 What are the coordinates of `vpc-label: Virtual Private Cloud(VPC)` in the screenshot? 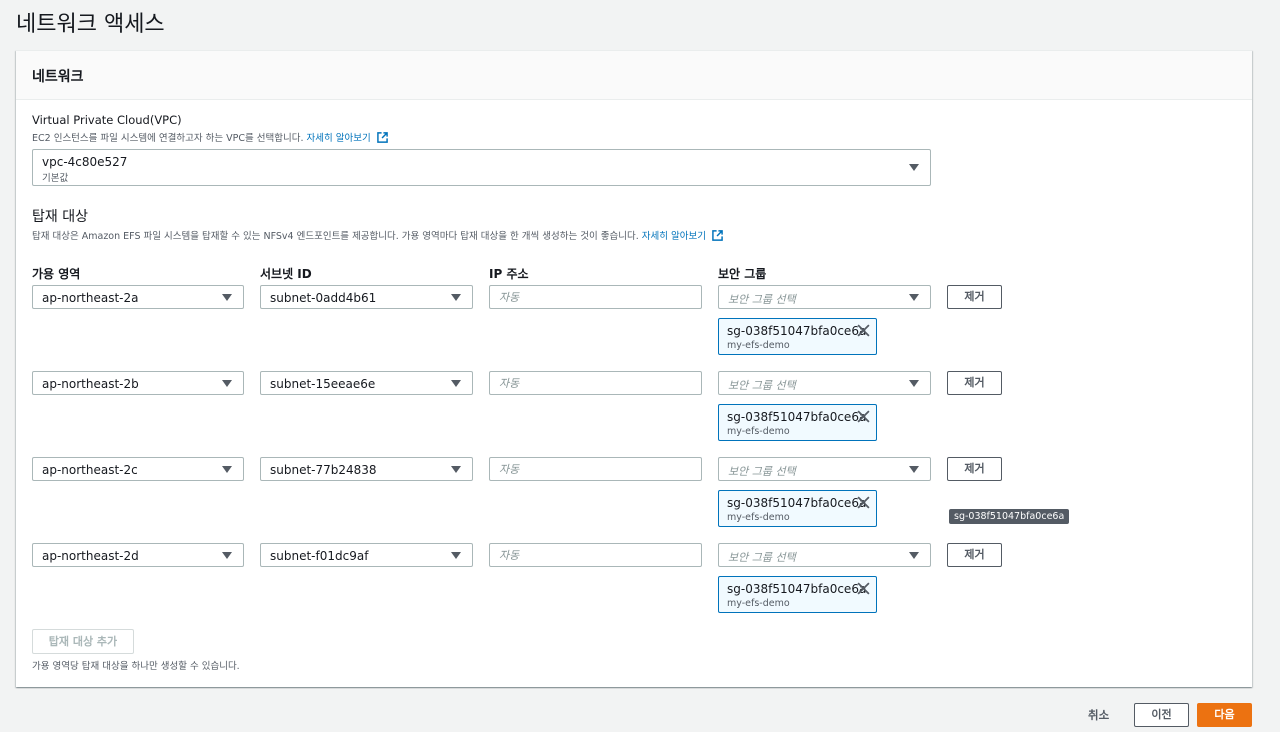 It's located at (107, 120).